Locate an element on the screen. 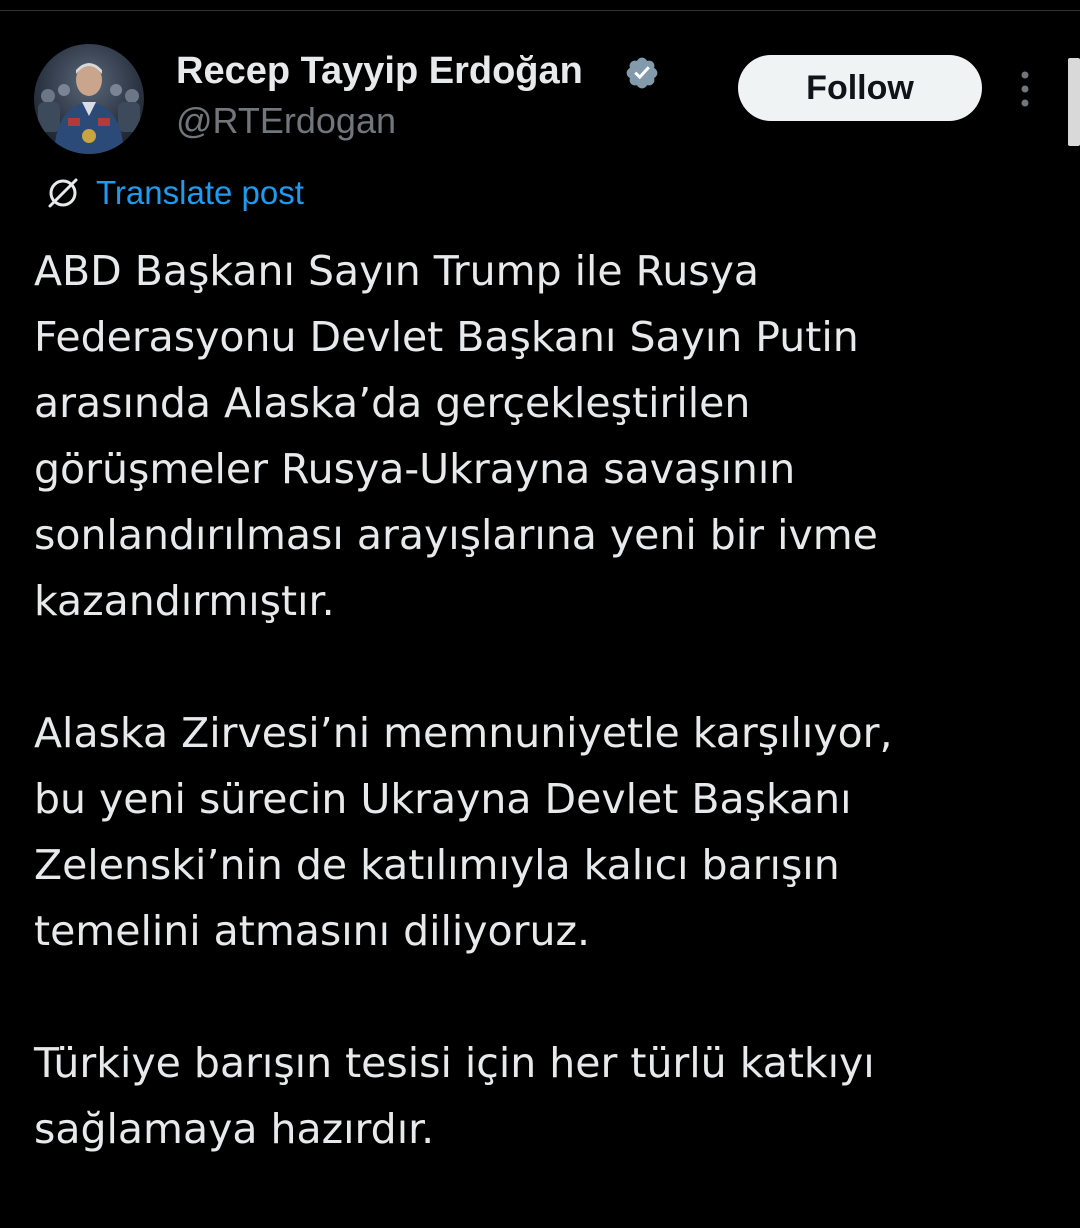 This screenshot has width=1080, height=1228. post-line: sağlamaya hazırdır. is located at coordinates (234, 1129).